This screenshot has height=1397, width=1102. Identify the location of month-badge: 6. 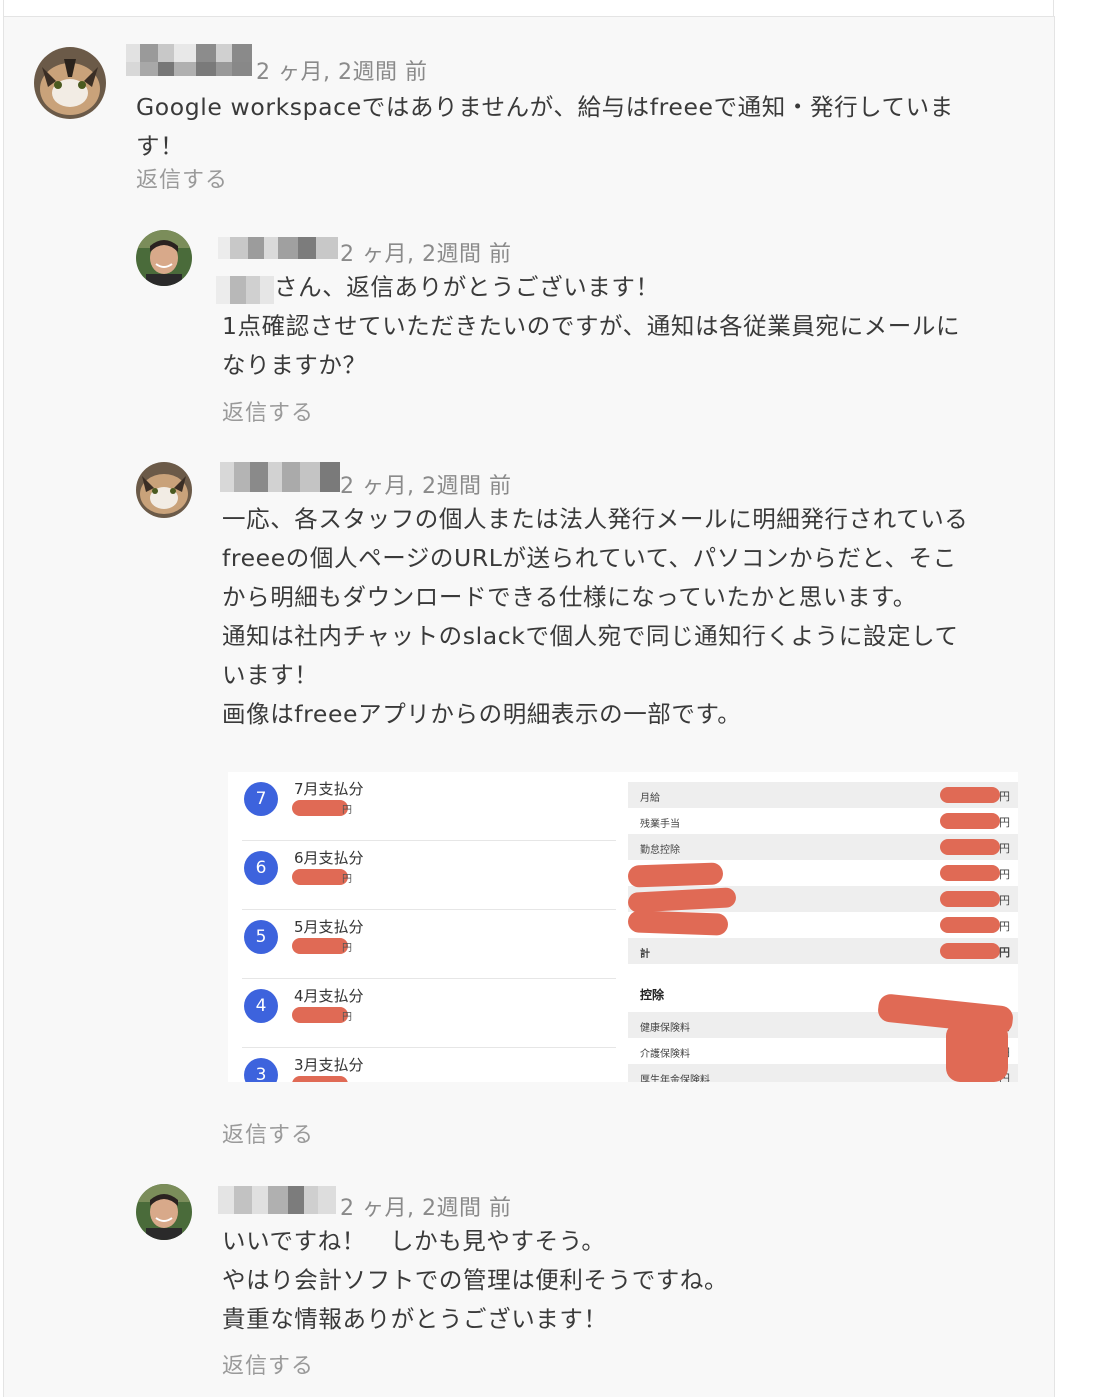
(261, 868).